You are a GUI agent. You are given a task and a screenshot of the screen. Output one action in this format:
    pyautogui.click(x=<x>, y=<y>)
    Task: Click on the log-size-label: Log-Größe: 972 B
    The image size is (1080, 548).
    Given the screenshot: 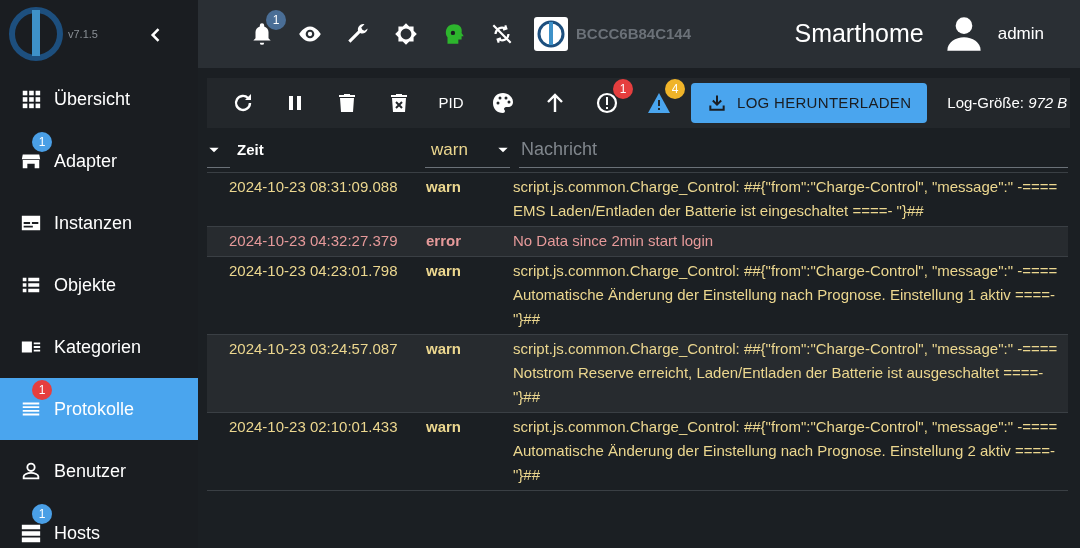 What is the action you would take?
    pyautogui.click(x=1007, y=102)
    